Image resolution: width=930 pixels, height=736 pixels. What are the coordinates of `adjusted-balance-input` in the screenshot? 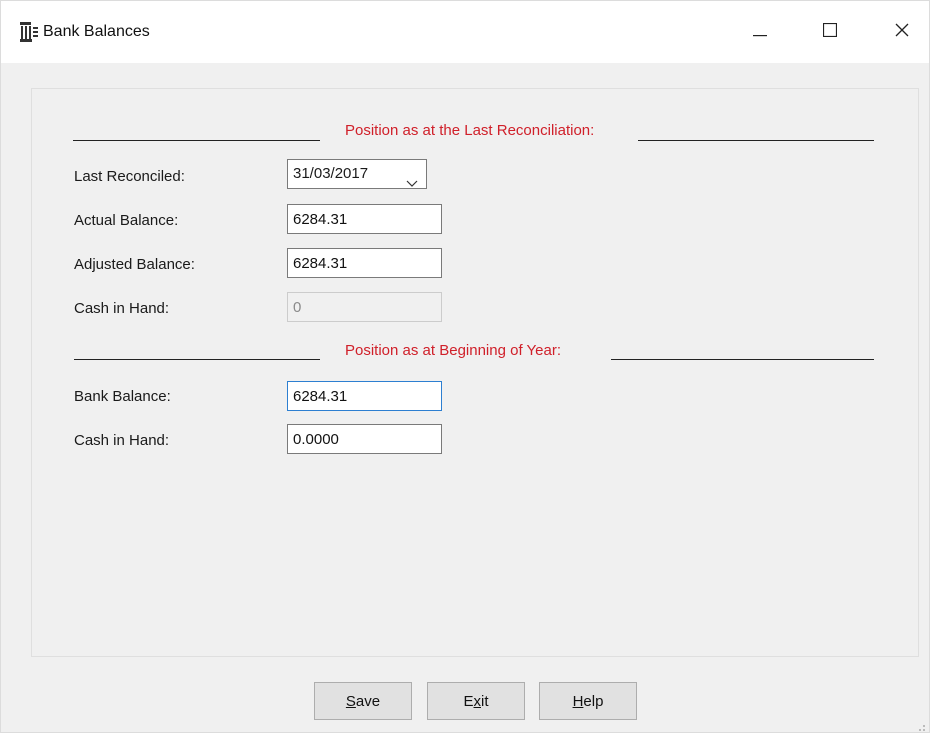 It's located at (364, 263).